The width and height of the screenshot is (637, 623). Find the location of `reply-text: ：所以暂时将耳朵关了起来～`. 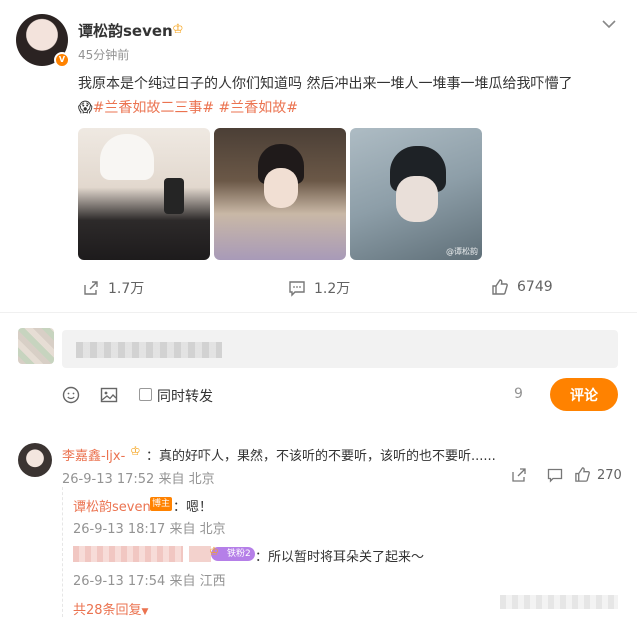

reply-text: ：所以暂时将耳朵关了起来～ is located at coordinates (340, 557).